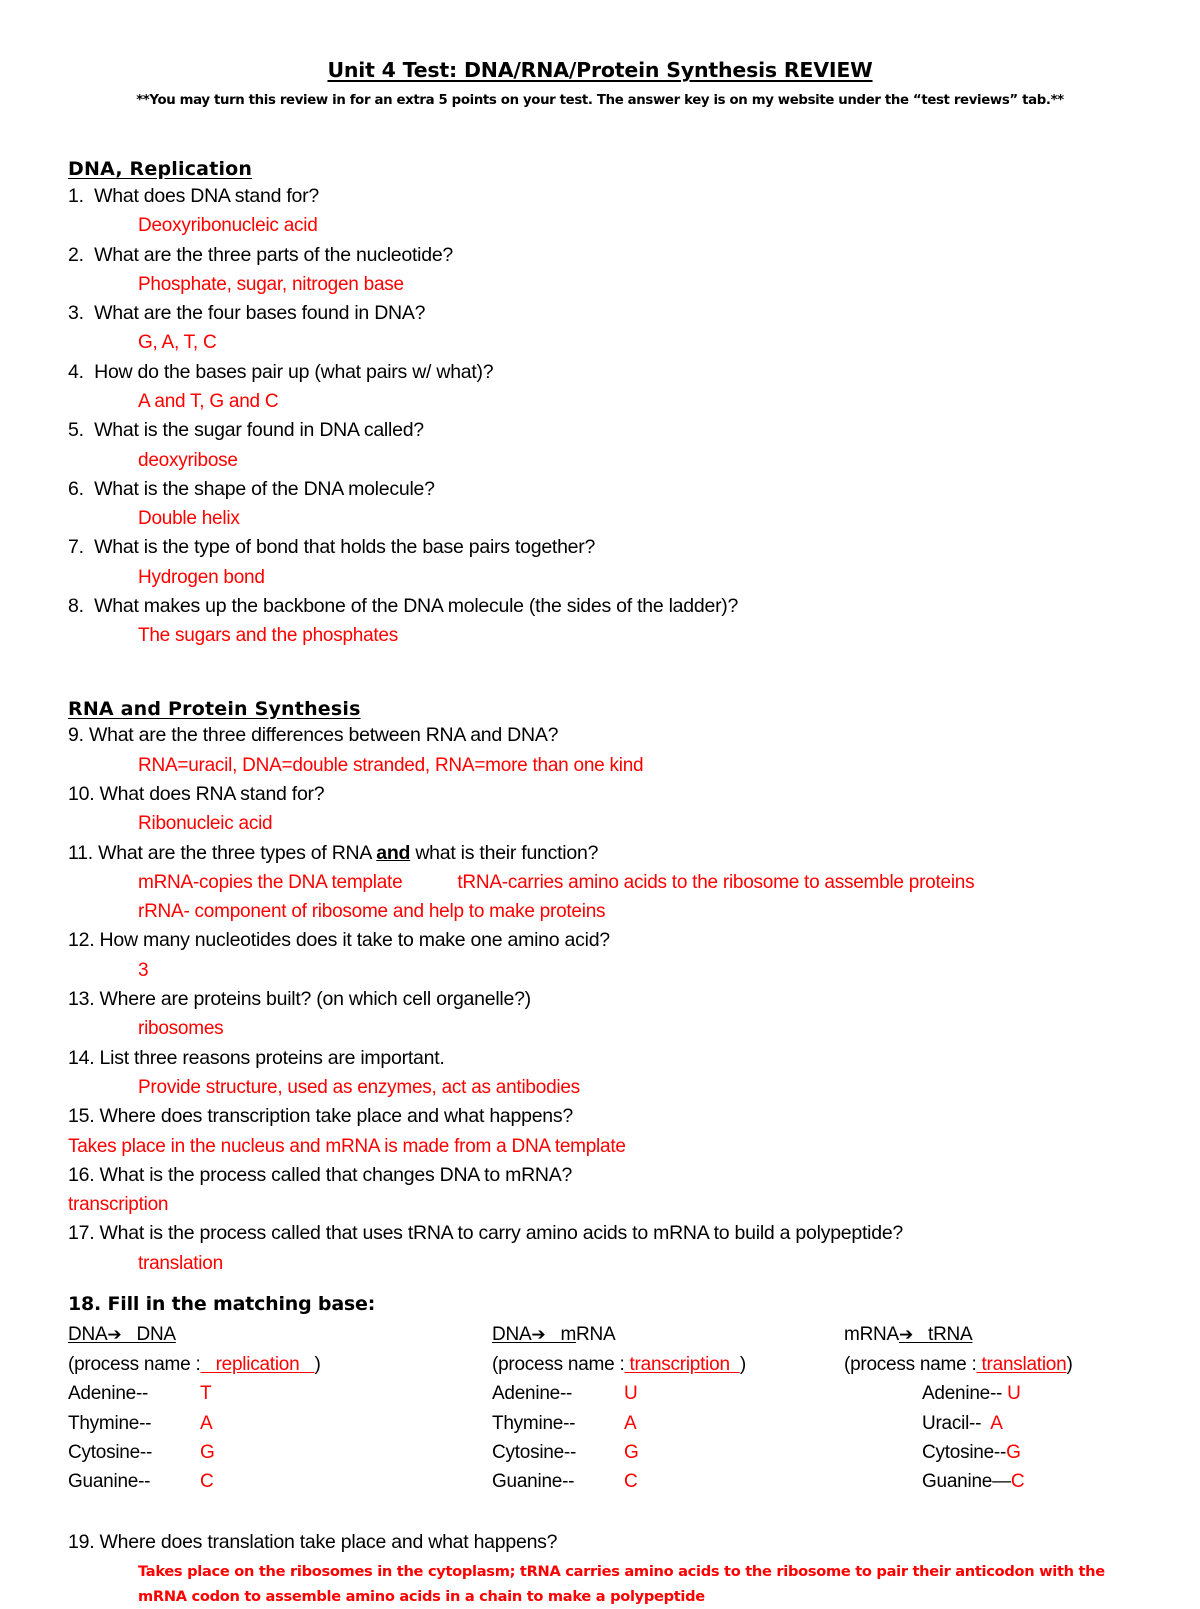 The width and height of the screenshot is (1200, 1609). What do you see at coordinates (193, 195) in the screenshot?
I see `question-1: 1. What does DNA stand for?` at bounding box center [193, 195].